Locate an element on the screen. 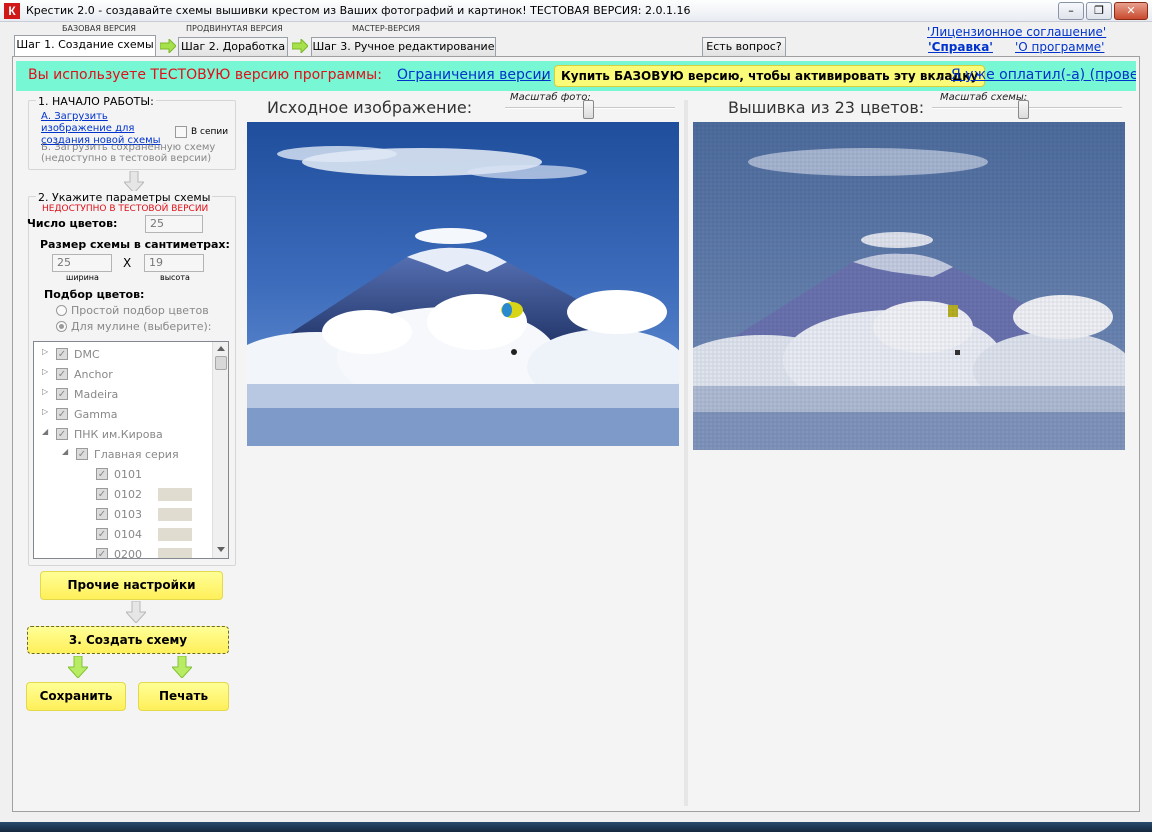 The height and width of the screenshot is (832, 1152). photo-scale-thumb is located at coordinates (588, 109).